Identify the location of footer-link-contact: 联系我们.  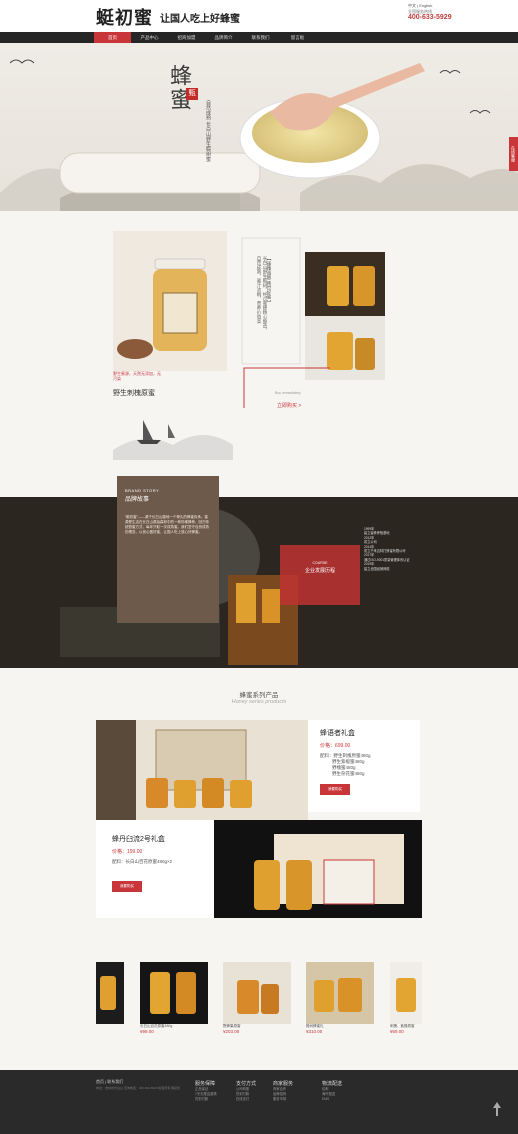
(115, 1081).